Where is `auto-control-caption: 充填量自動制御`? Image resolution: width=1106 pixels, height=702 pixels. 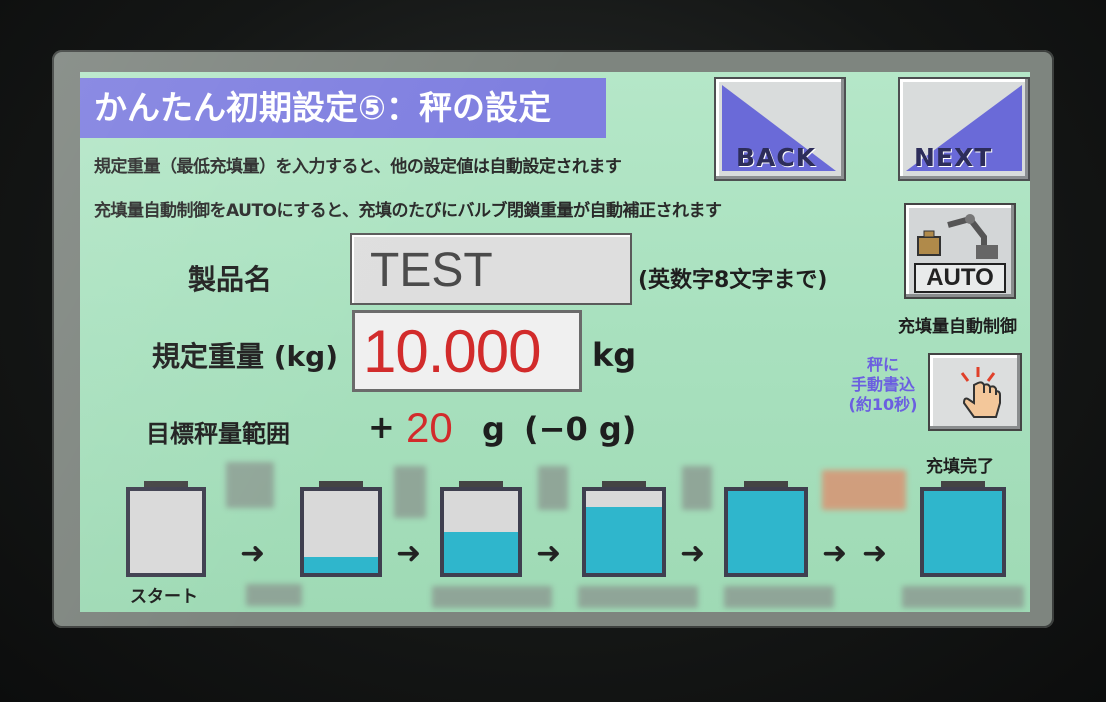 auto-control-caption: 充填量自動制御 is located at coordinates (957, 327).